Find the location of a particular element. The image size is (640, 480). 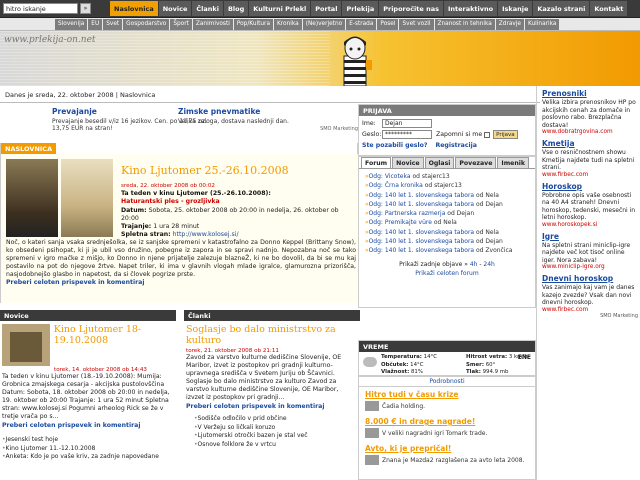

banner-url: www.prlekija-on.net is located at coordinates (50, 40).